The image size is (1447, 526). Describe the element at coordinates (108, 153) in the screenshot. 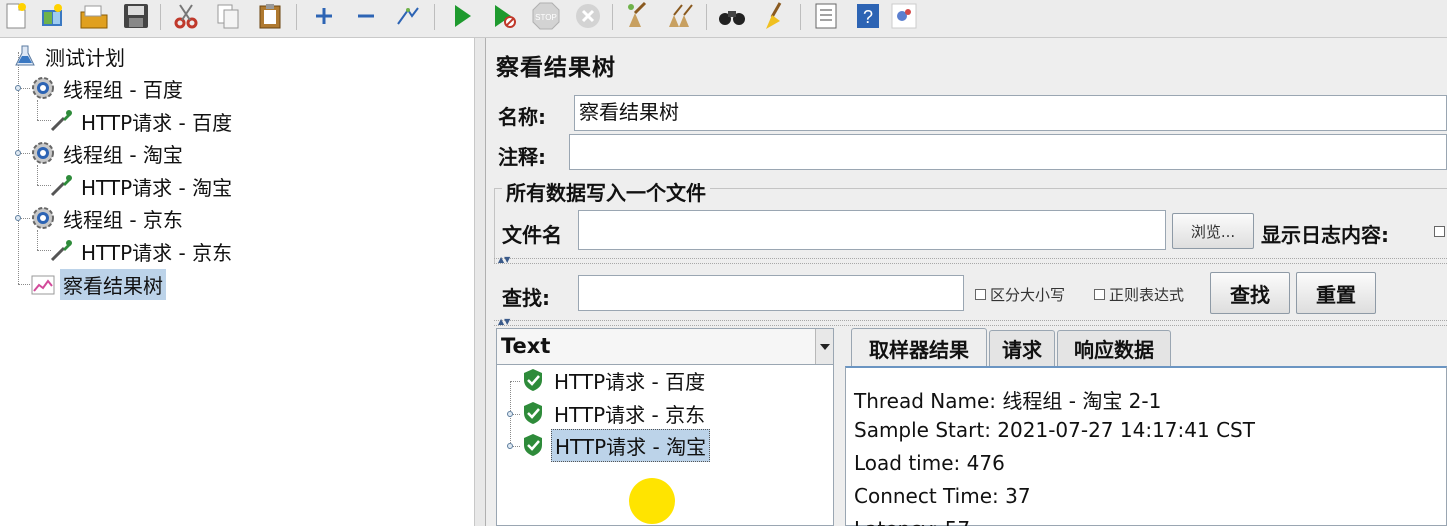

I see `tree-node-thread-group: 线程组 - 淘宝` at that location.